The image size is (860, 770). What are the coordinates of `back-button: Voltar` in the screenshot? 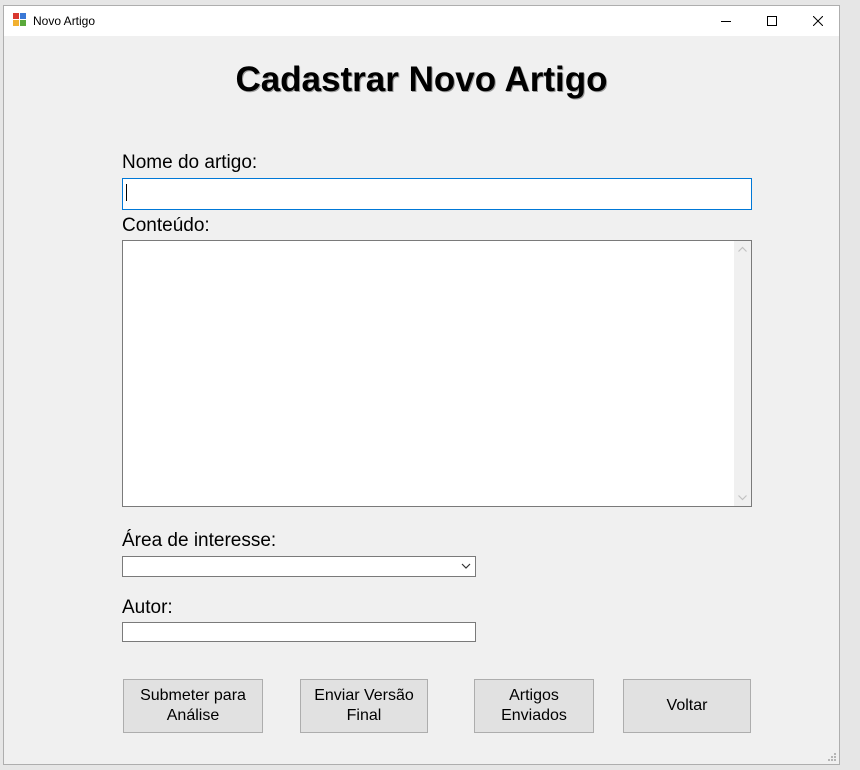 It's located at (687, 706).